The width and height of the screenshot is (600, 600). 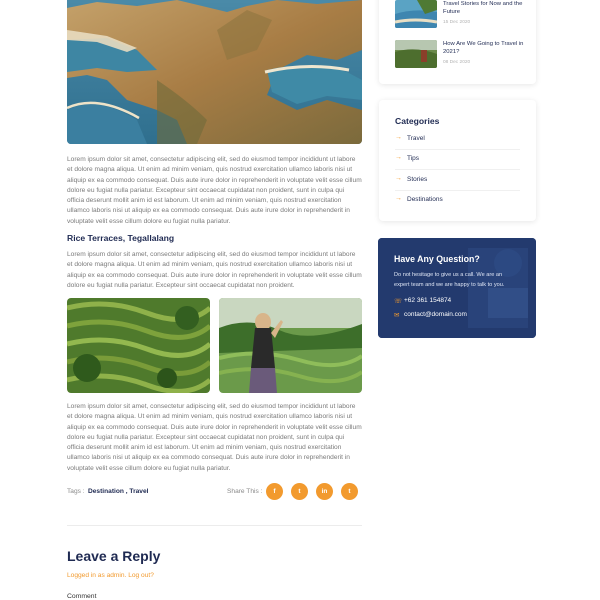 I want to click on tumblr-icon: t, so click(x=349, y=491).